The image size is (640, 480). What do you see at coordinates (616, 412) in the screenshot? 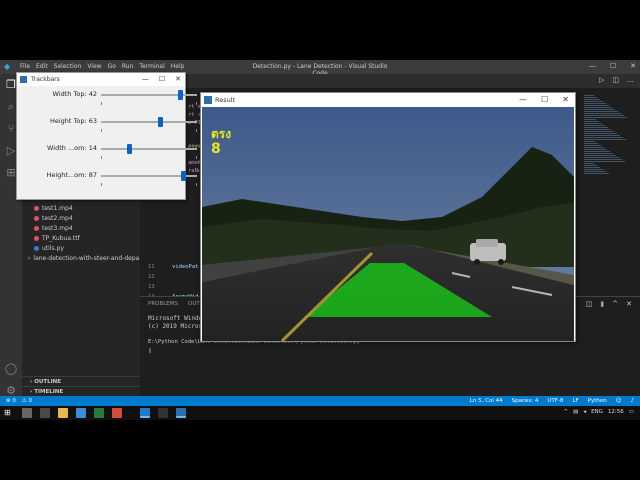
I see `clock: 12:56` at bounding box center [616, 412].